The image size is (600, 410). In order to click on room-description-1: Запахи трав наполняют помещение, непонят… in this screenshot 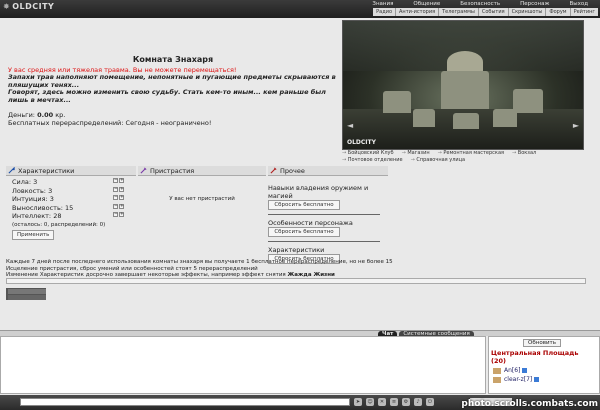, I will do `click(172, 81)`.